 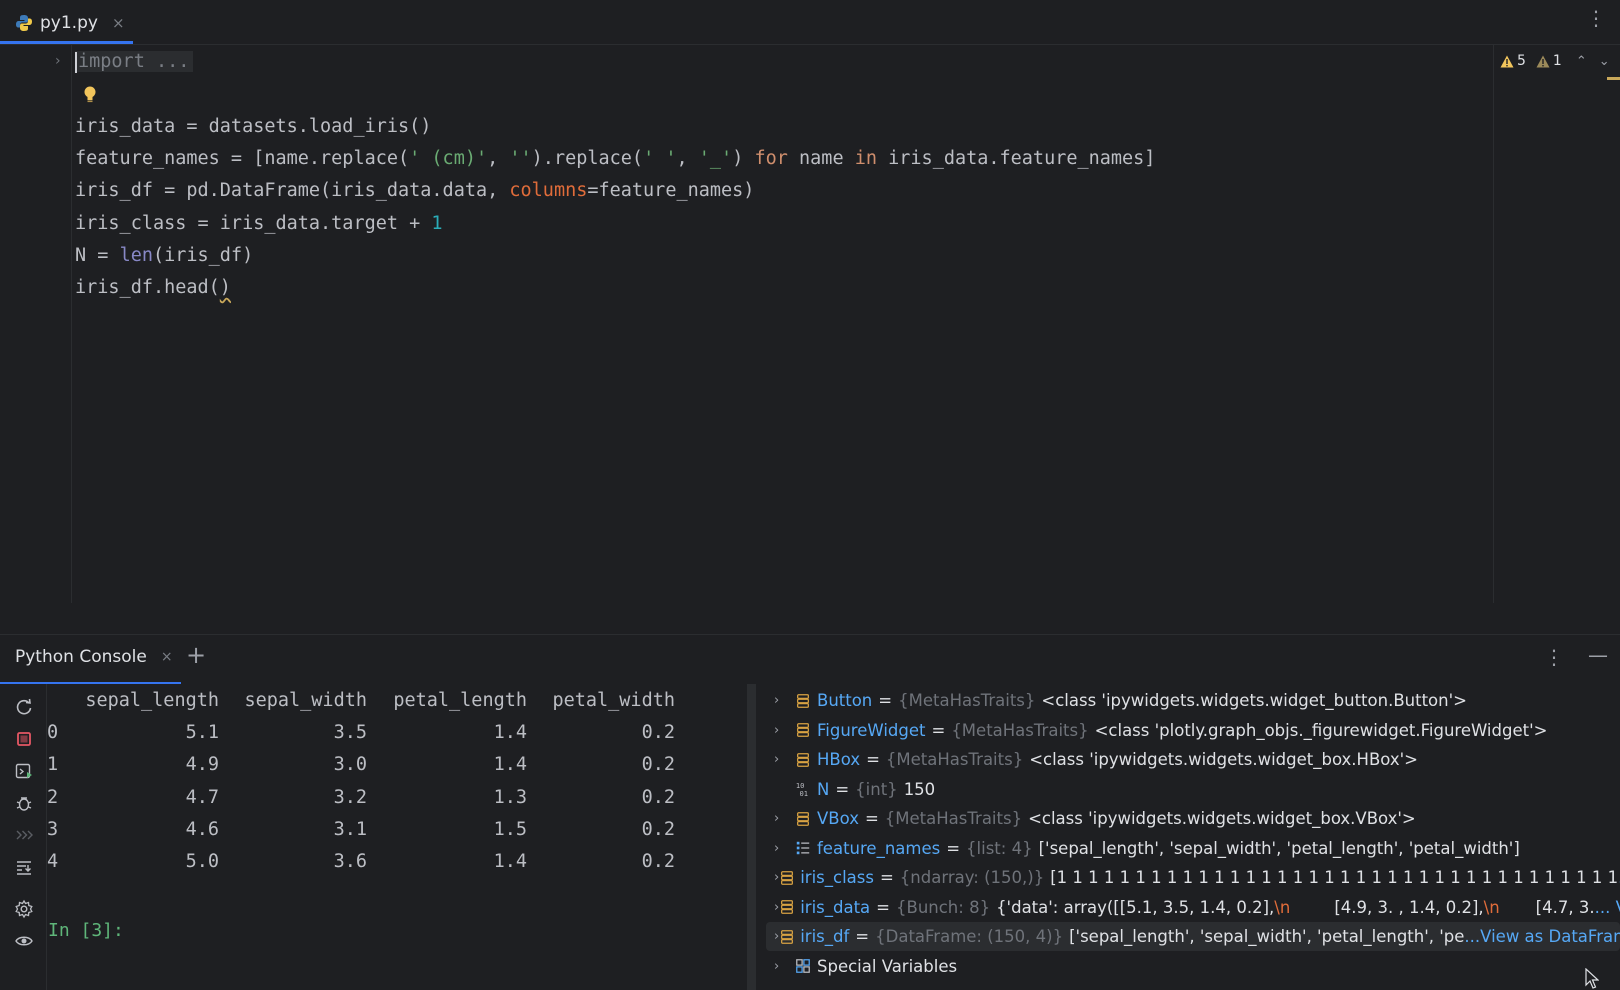 I want to click on inspections-widget: 5 1 ⌃ ⌄, so click(x=1559, y=61).